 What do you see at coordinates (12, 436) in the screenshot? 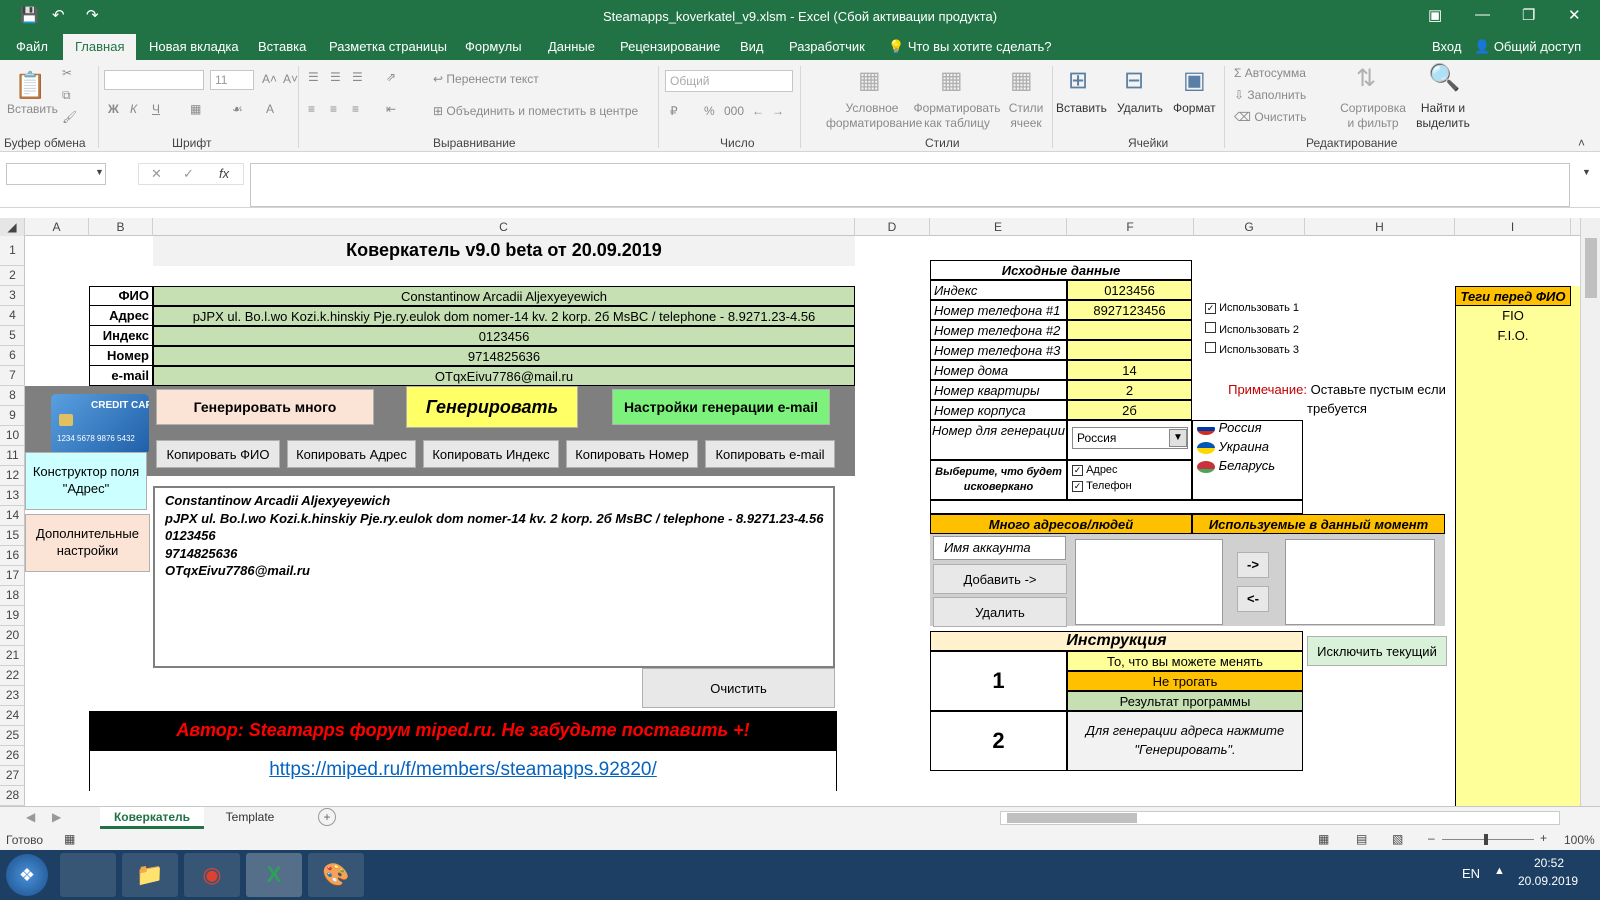
I see `row-header: 10` at bounding box center [12, 436].